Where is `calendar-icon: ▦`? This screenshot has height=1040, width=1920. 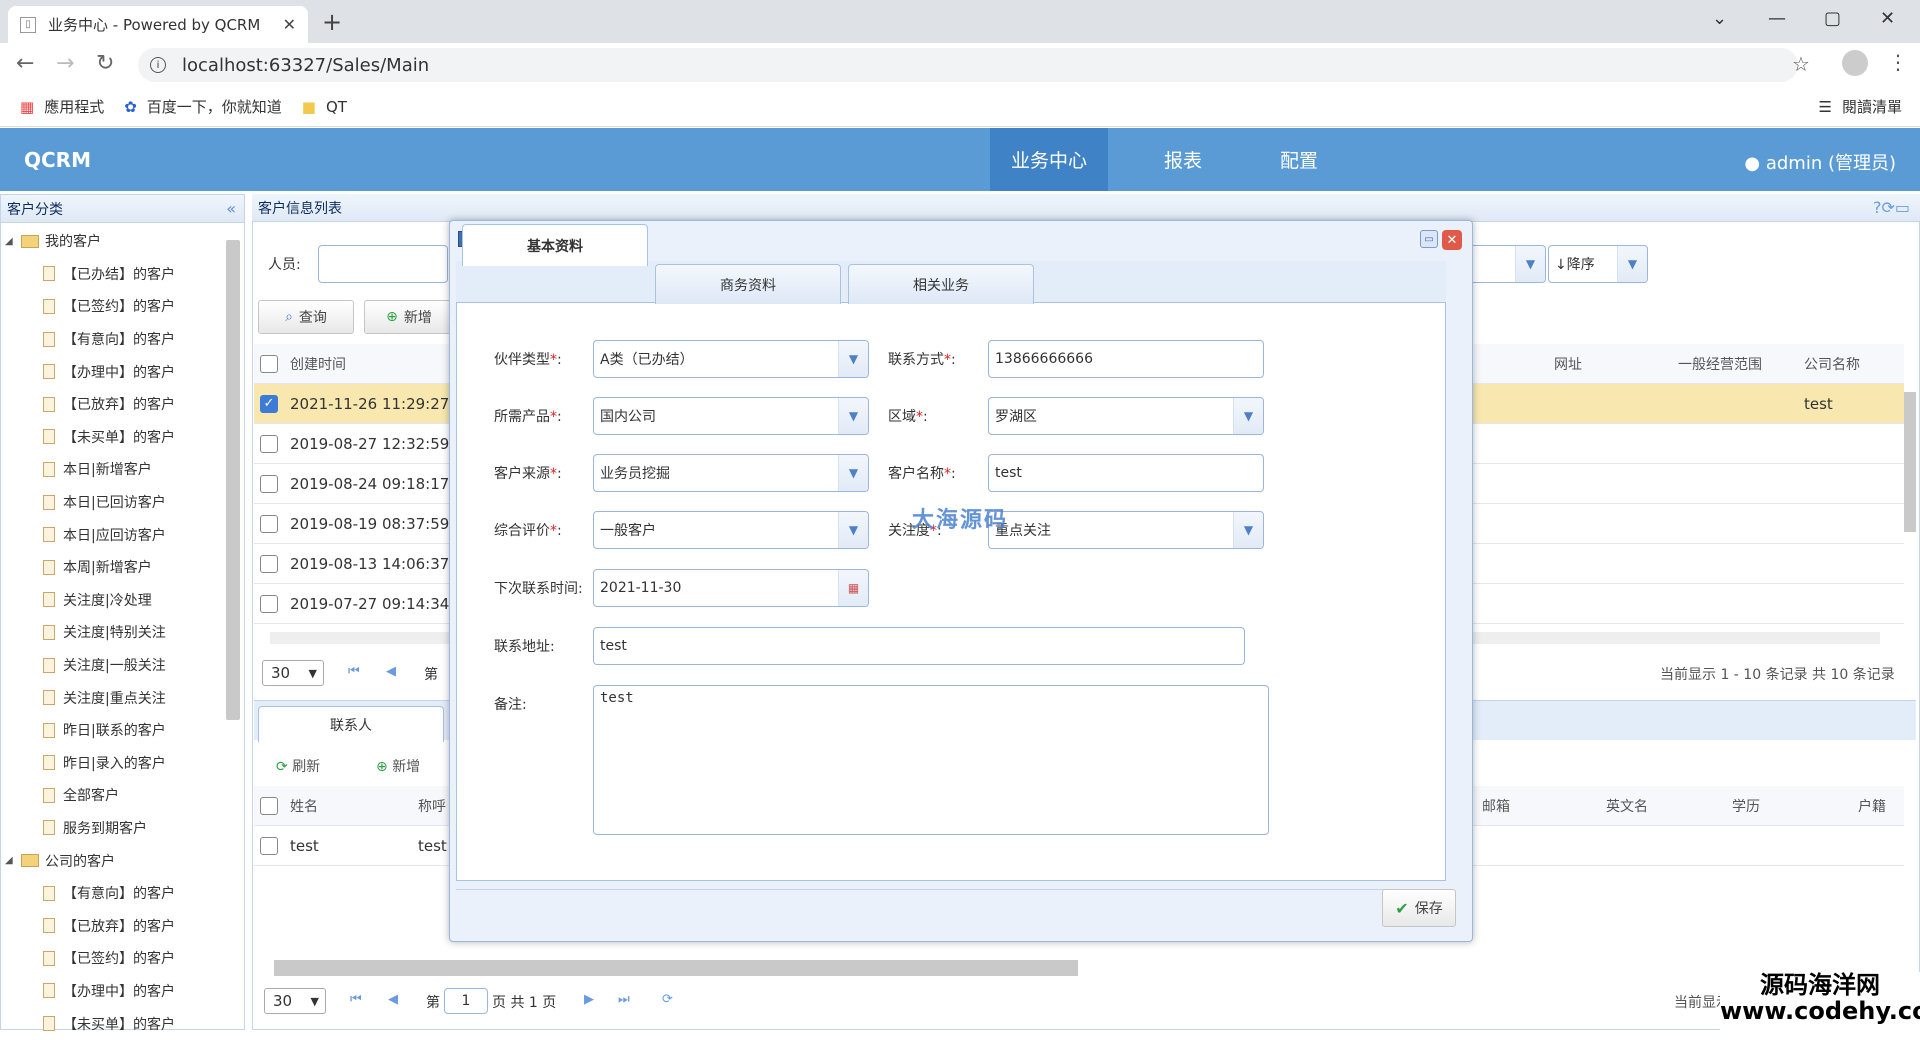
calendar-icon: ▦ is located at coordinates (853, 588).